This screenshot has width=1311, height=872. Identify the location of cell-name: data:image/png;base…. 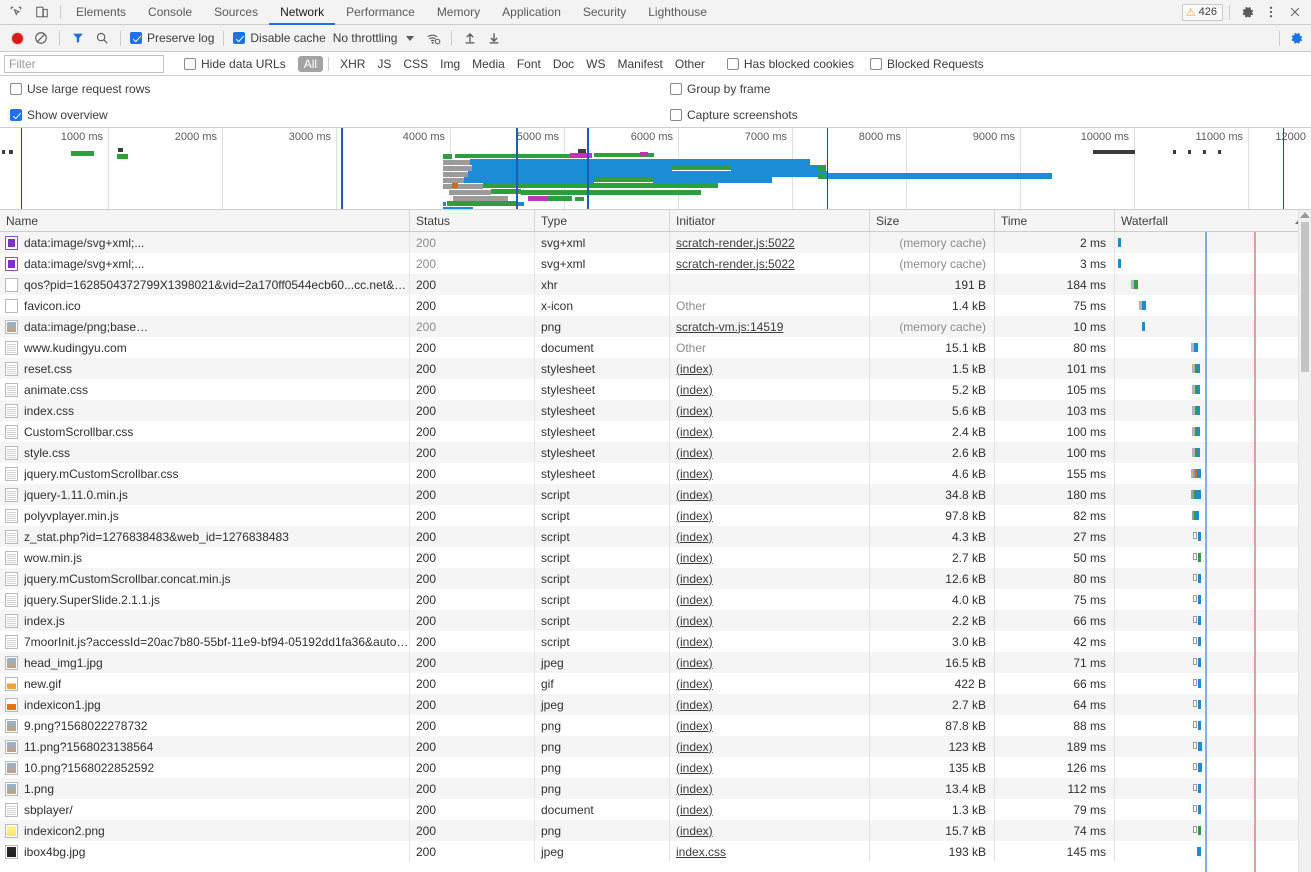
(205, 326).